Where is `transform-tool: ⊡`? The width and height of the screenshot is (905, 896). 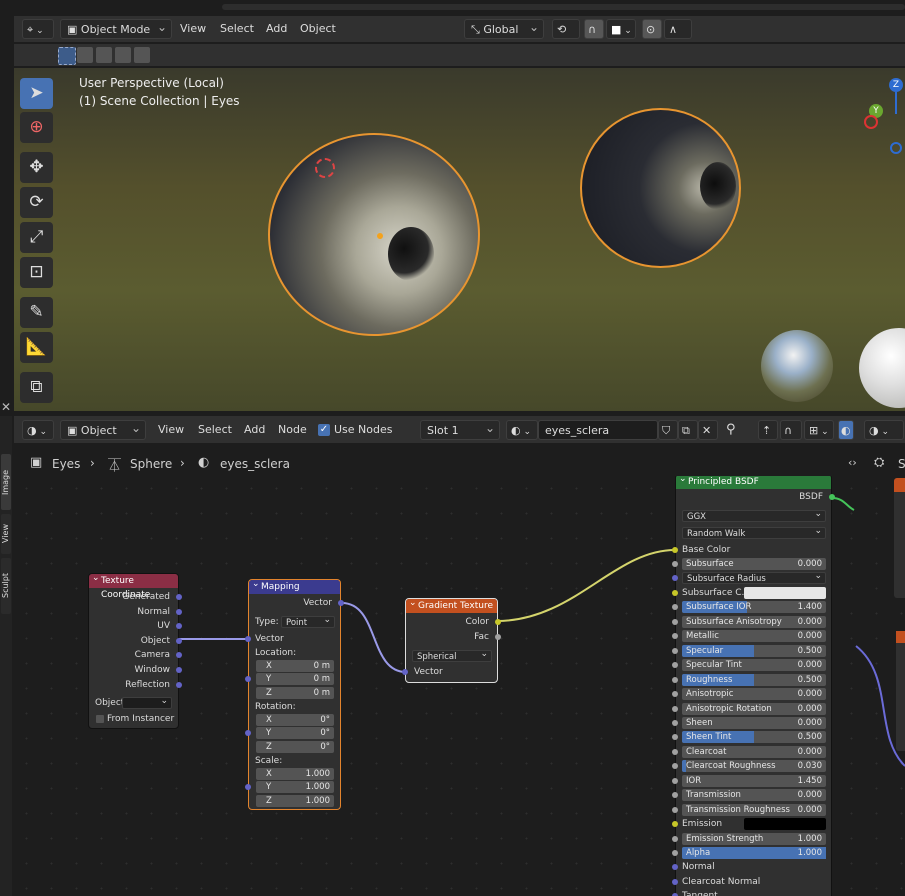 transform-tool: ⊡ is located at coordinates (36, 272).